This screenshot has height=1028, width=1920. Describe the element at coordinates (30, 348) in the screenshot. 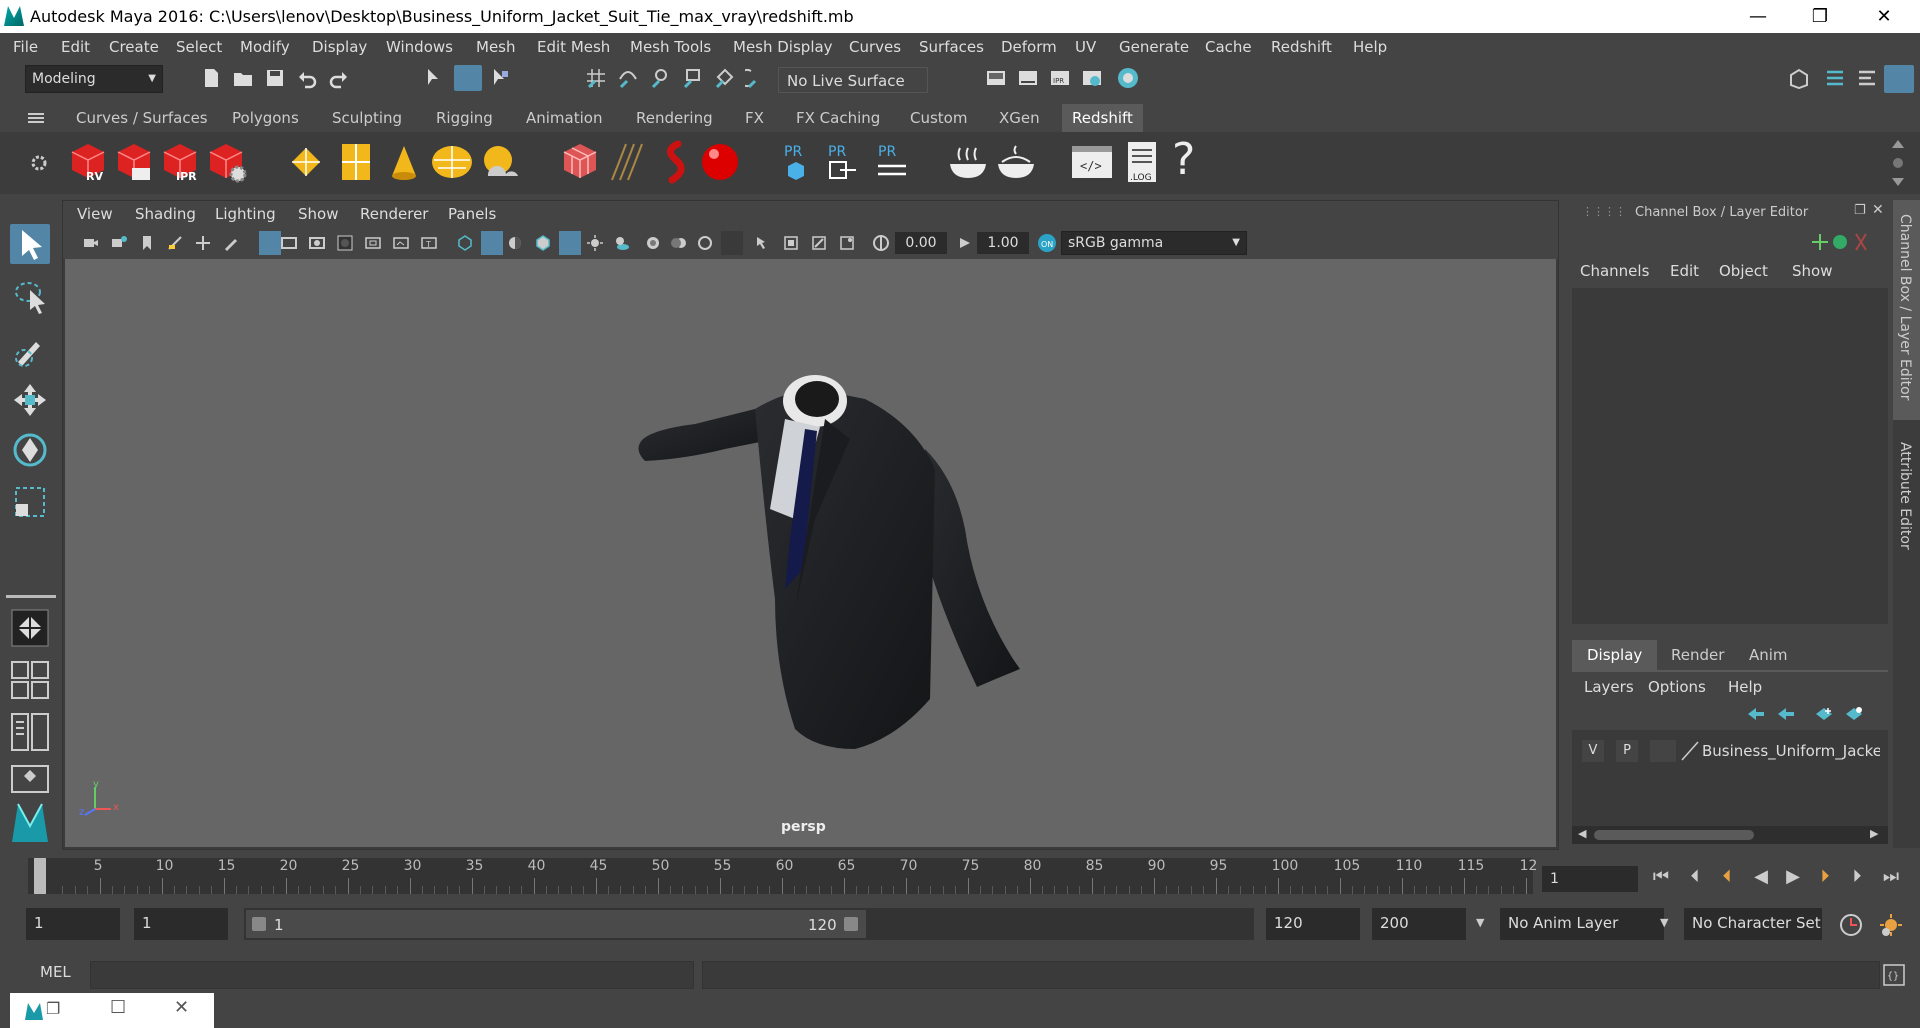

I see `paint-select-tool-icon` at that location.